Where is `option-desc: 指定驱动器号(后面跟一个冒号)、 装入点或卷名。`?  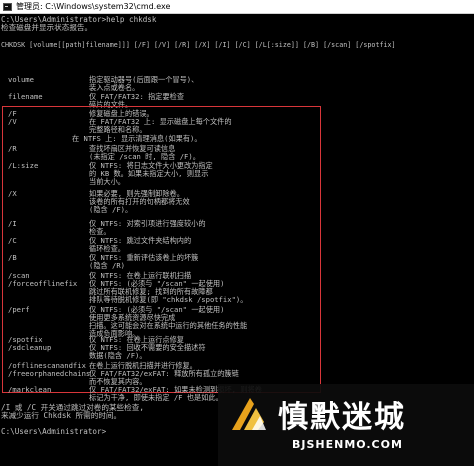
option-desc: 指定驱动器号(后面跟一个冒号)、 装入点或卷名。 is located at coordinates (144, 83).